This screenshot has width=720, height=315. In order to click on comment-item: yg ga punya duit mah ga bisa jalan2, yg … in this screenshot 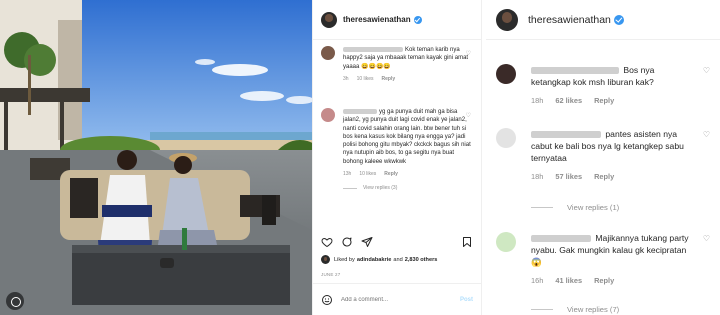, I will do `click(396, 149)`.